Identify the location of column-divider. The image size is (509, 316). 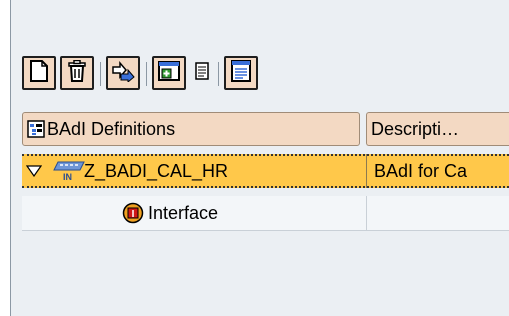
(366, 213).